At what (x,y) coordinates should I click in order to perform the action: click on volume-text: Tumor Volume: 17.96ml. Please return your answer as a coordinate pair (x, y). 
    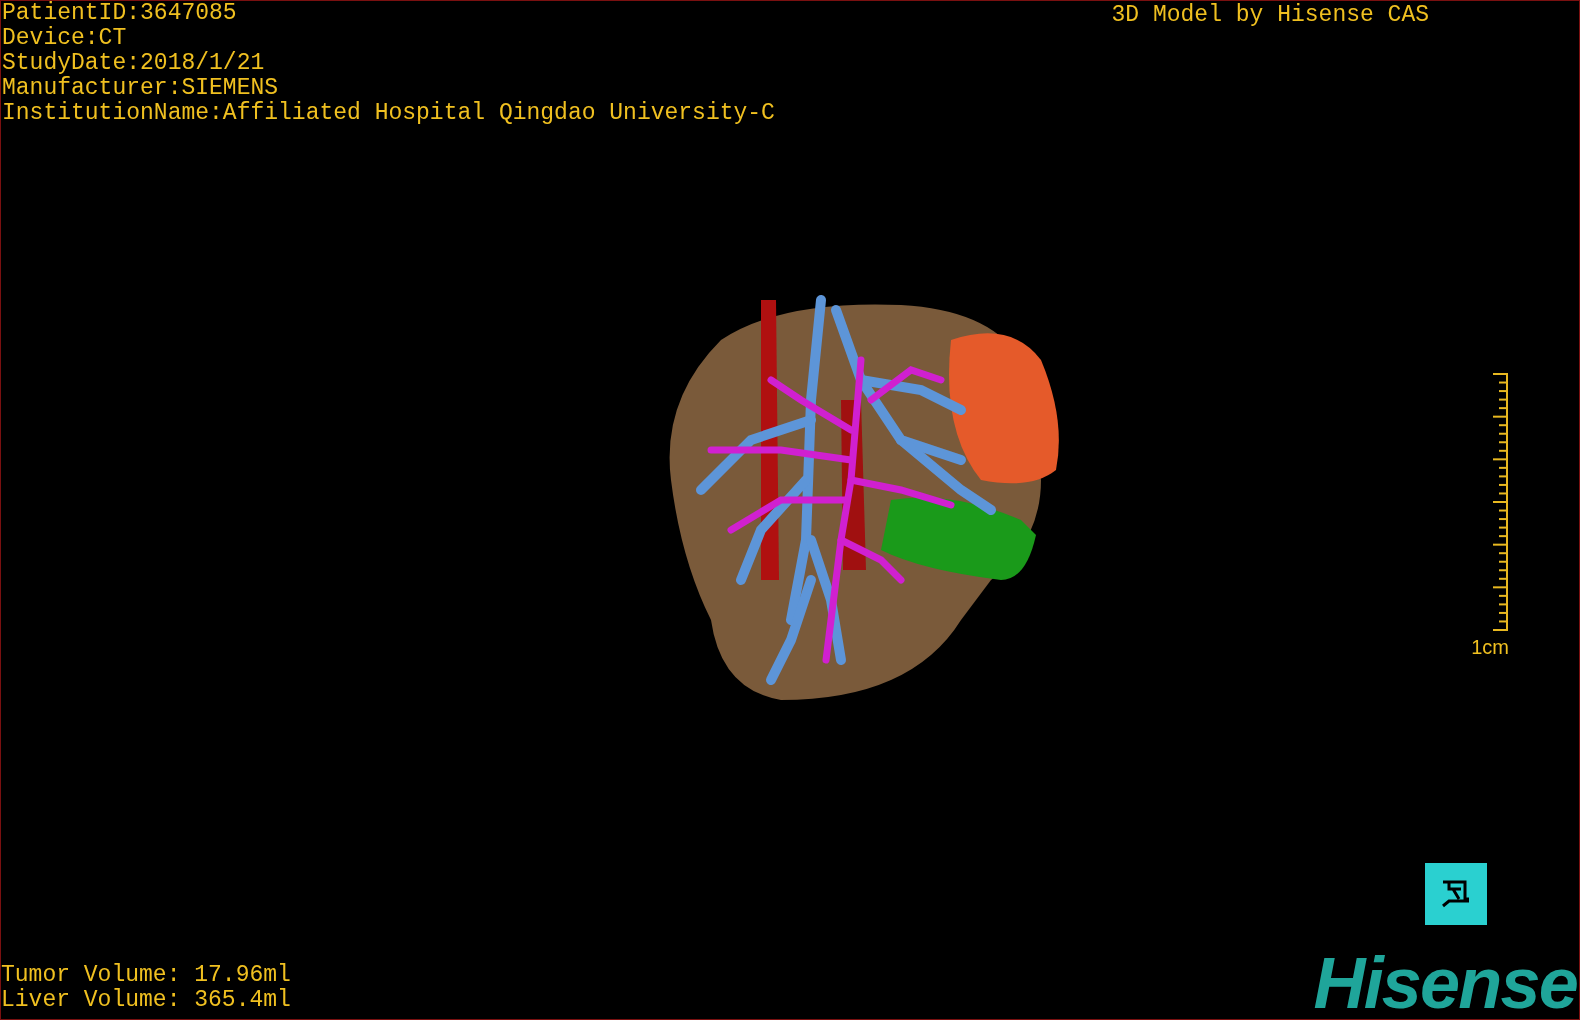
    Looking at the image, I should click on (146, 975).